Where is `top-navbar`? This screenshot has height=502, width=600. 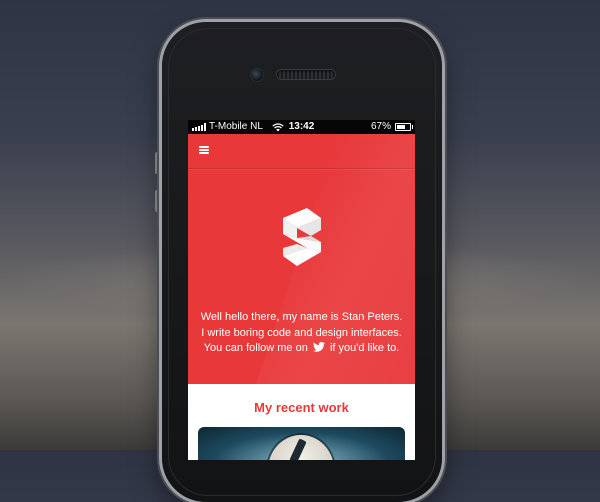 top-navbar is located at coordinates (301, 151).